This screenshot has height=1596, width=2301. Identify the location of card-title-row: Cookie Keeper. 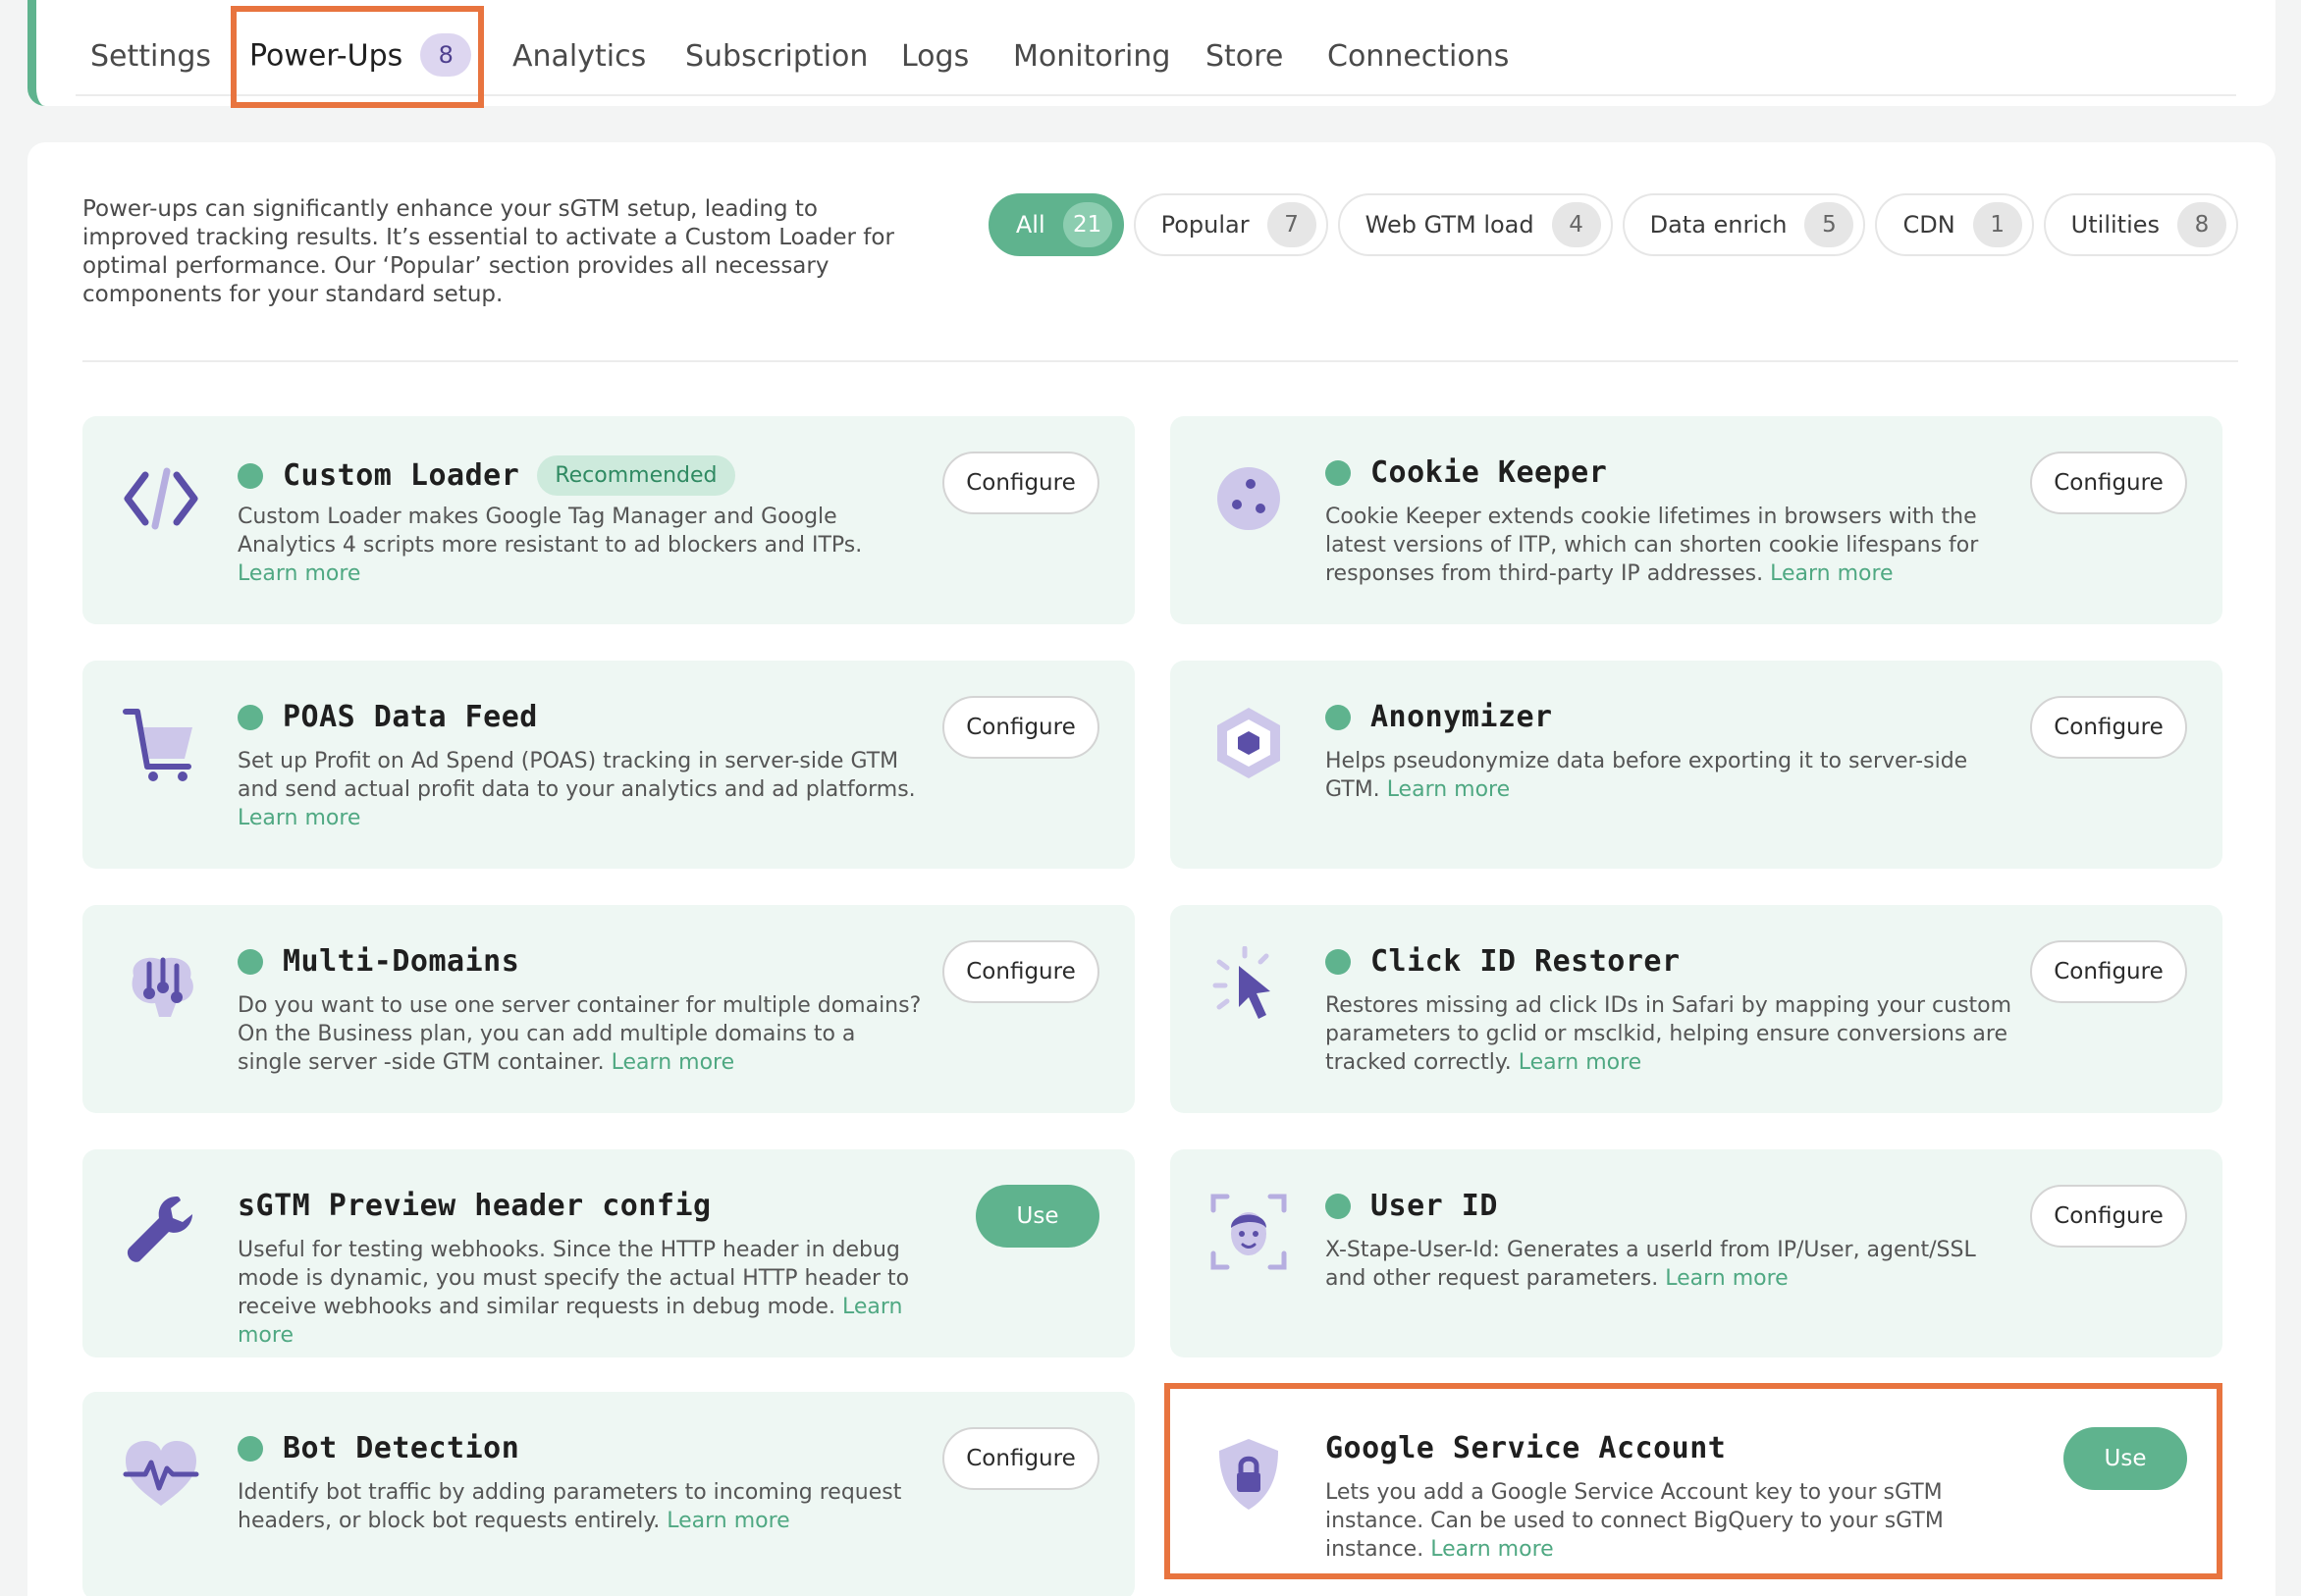
(1466, 473).